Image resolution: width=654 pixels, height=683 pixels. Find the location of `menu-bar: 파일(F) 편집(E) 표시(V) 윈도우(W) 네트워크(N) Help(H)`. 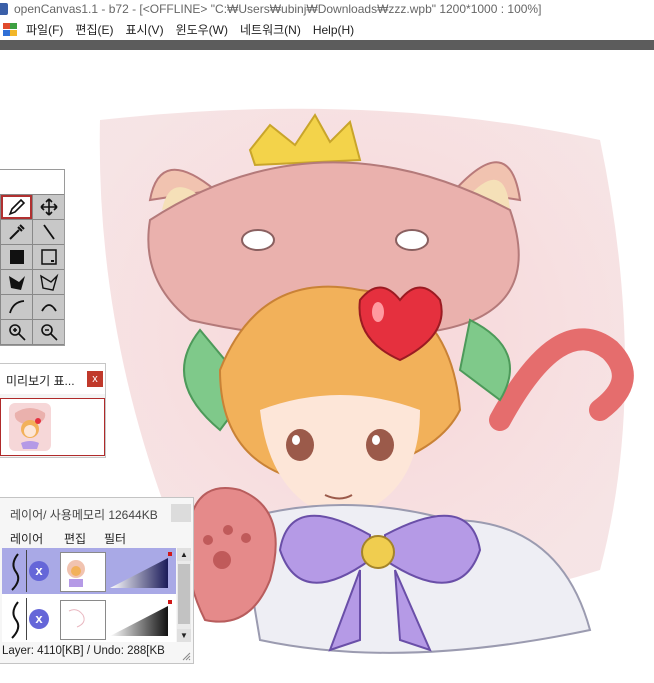

menu-bar: 파일(F) 편집(E) 표시(V) 윈도우(W) 네트워크(N) Help(H) is located at coordinates (327, 30).